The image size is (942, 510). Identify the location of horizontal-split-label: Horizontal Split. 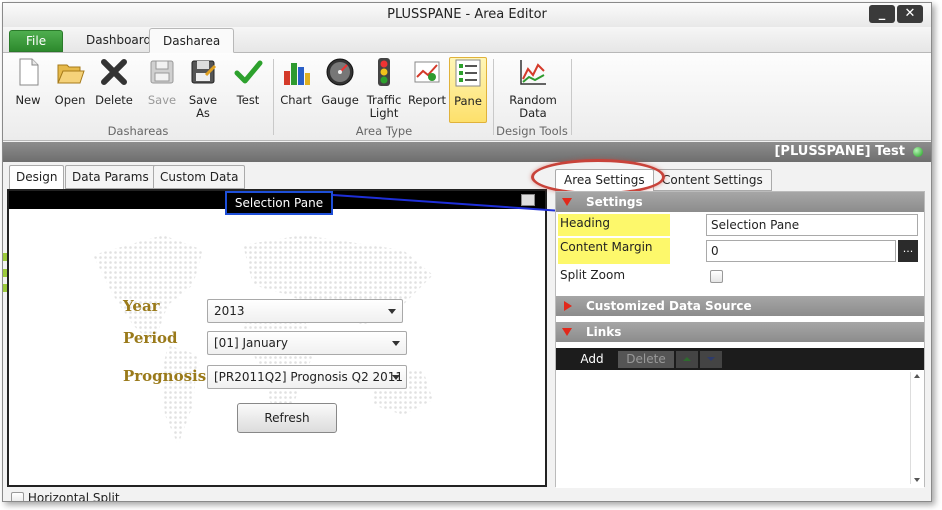
(73, 496).